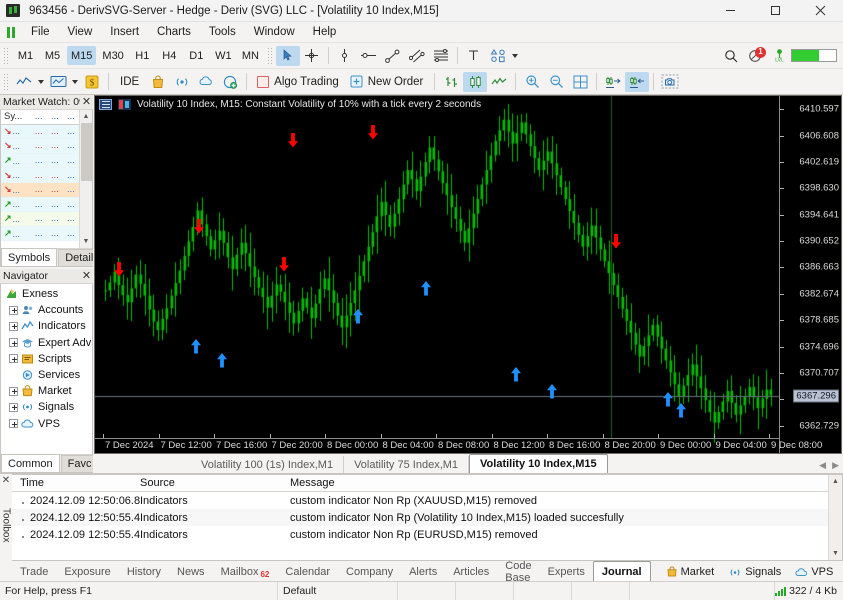 This screenshot has height=600, width=843. What do you see at coordinates (46, 391) in the screenshot?
I see `navigator-item-market: Market` at bounding box center [46, 391].